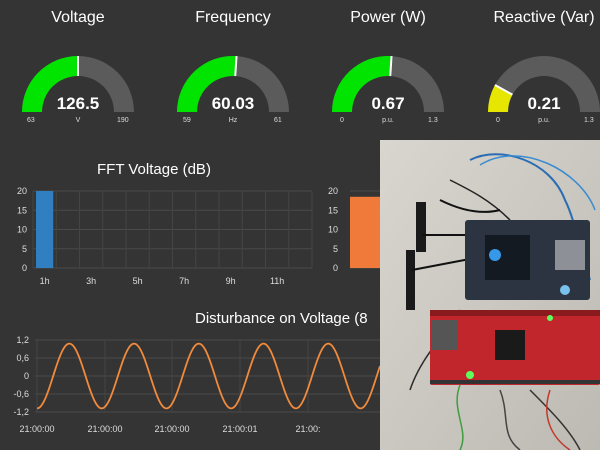 The height and width of the screenshot is (450, 600). What do you see at coordinates (123, 120) in the screenshot?
I see `gauge-max: 190` at bounding box center [123, 120].